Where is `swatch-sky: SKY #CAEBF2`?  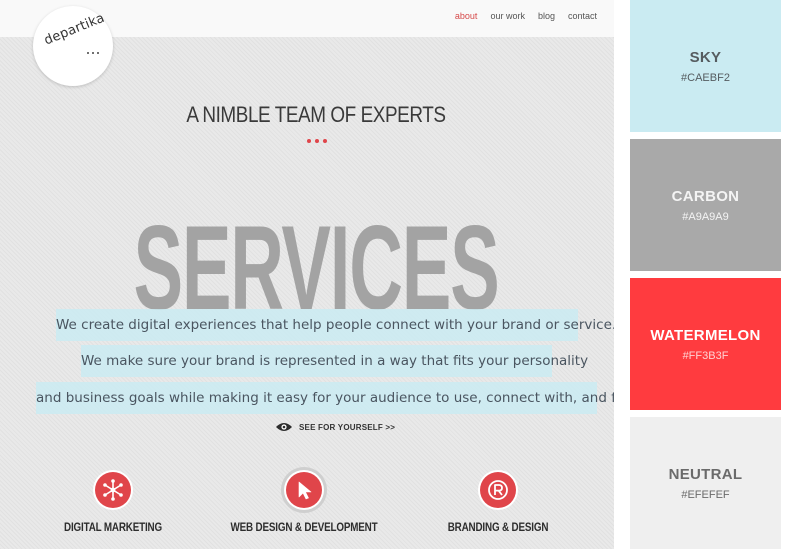 swatch-sky: SKY #CAEBF2 is located at coordinates (705, 66).